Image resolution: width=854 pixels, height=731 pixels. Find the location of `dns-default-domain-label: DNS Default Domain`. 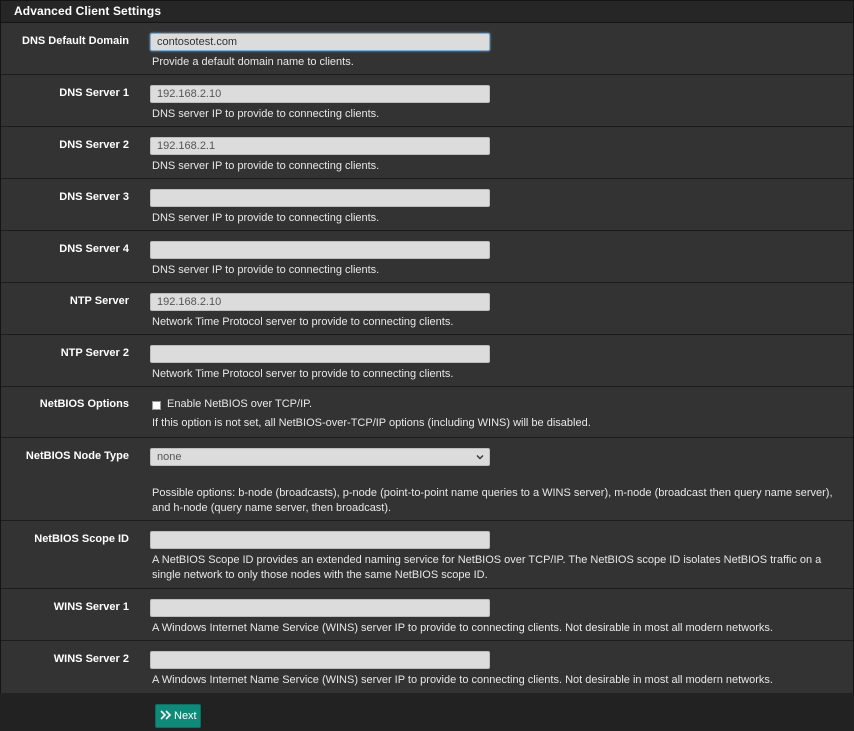

dns-default-domain-label: DNS Default Domain is located at coordinates (75, 41).